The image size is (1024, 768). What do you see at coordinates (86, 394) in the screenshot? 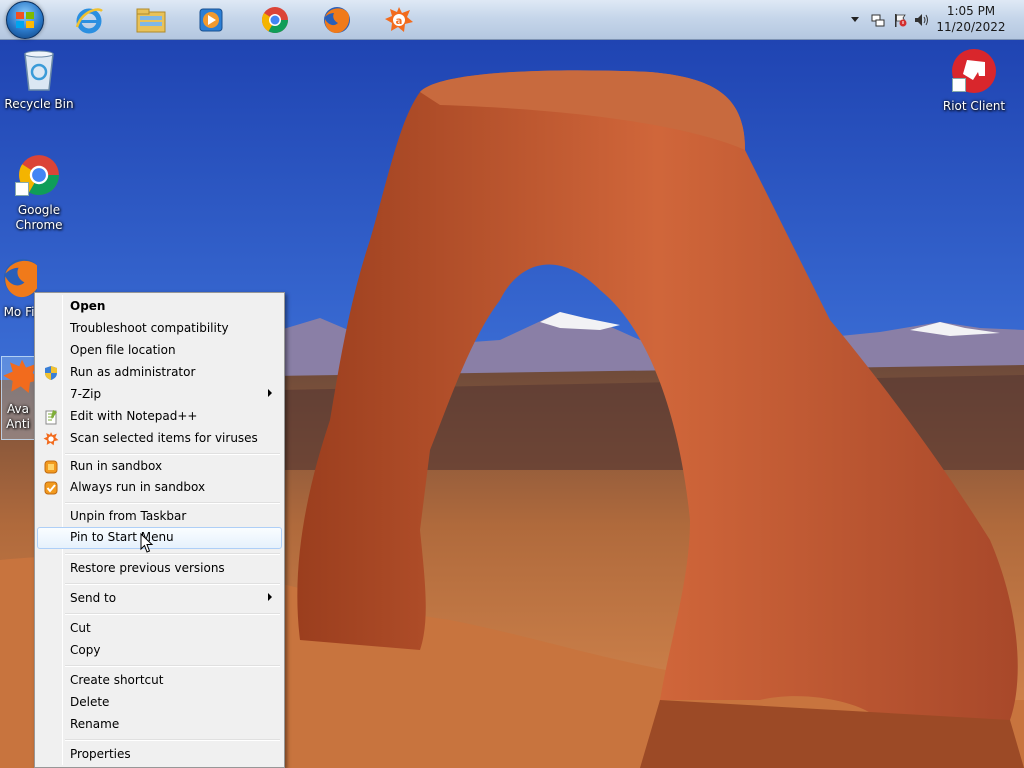
I see `menu-item-label: 7-Zip` at bounding box center [86, 394].